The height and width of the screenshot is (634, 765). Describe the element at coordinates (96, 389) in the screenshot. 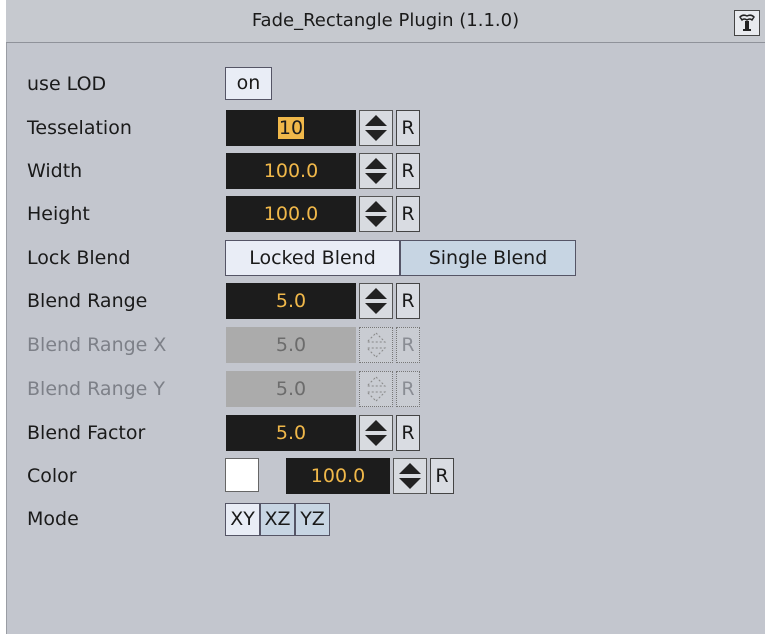

I see `blend-range-y-label: Blend Range Y` at that location.